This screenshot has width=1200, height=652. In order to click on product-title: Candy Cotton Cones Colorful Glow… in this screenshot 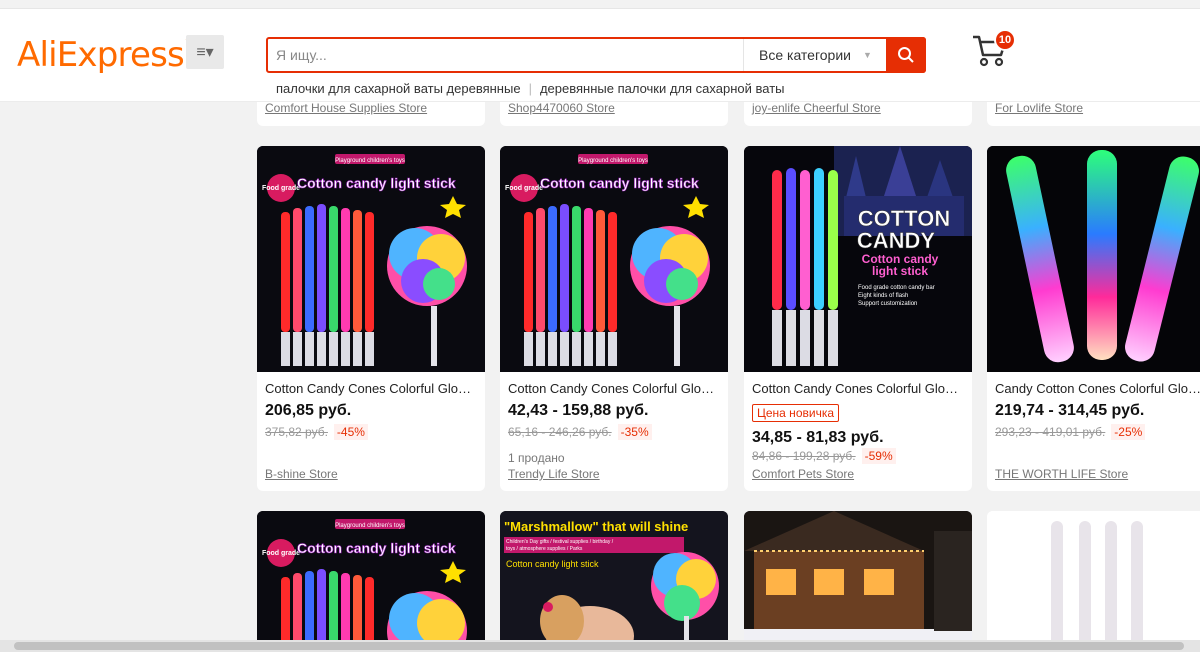, I will do `click(1097, 388)`.